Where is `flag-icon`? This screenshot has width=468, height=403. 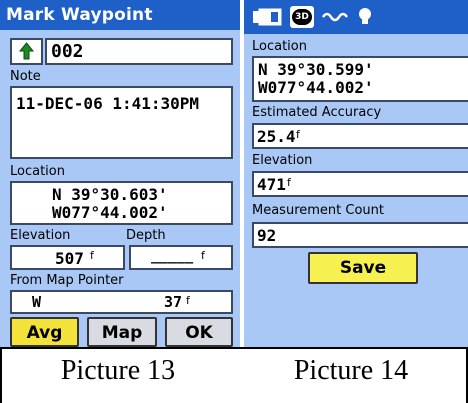 flag-icon is located at coordinates (26, 51).